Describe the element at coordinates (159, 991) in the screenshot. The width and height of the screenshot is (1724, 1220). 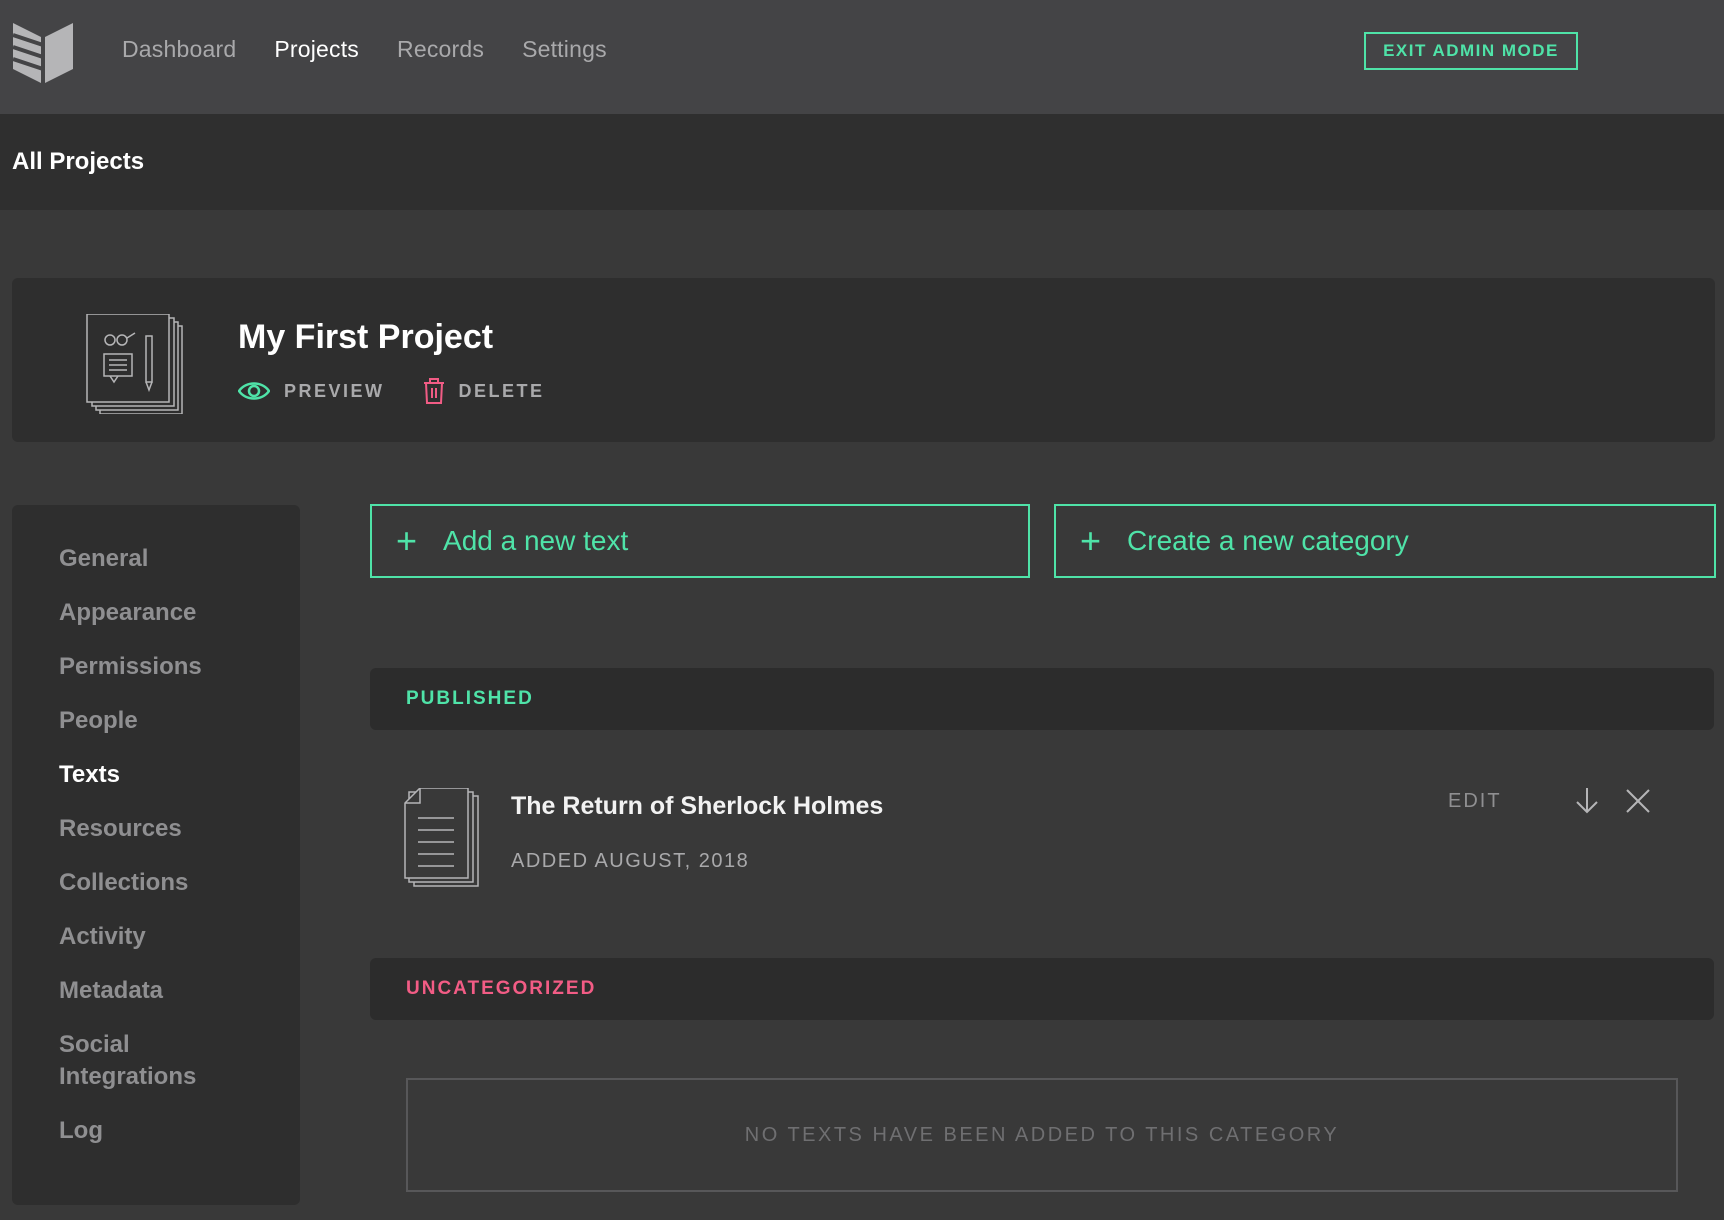
I see `sidebar-item-metadata: Metadata` at that location.